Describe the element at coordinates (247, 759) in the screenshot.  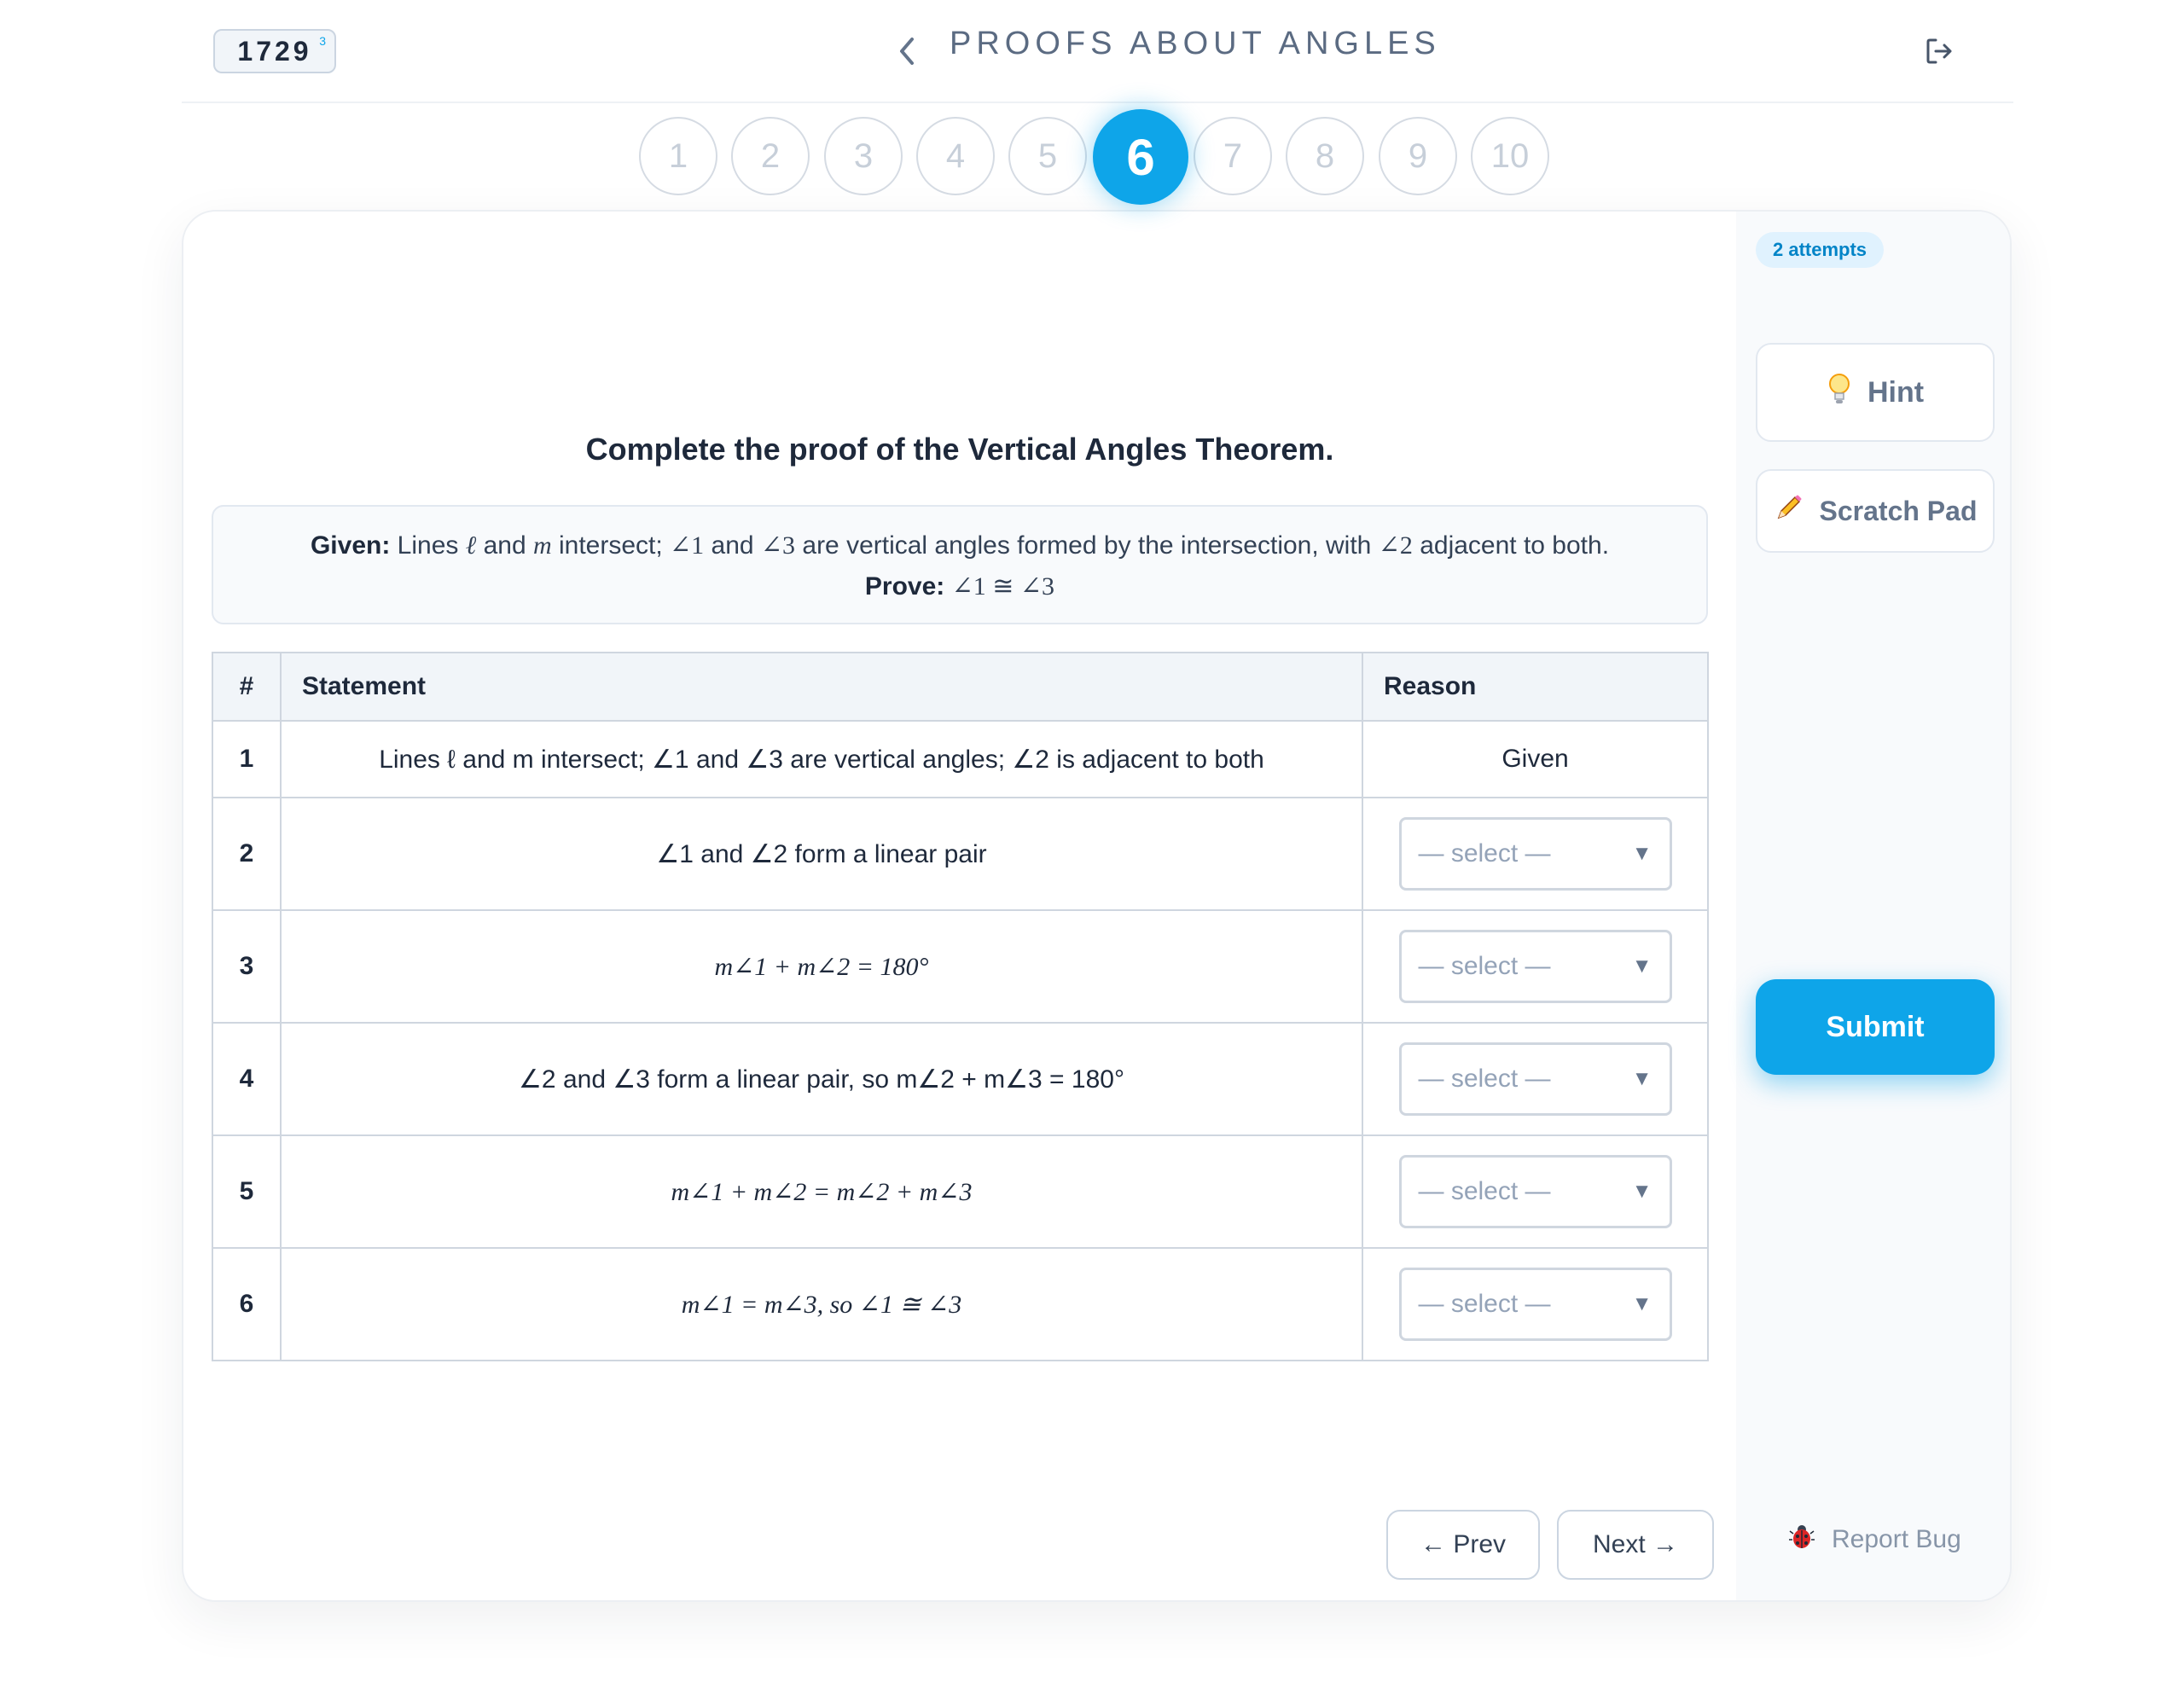
I see `row-number: 1` at that location.